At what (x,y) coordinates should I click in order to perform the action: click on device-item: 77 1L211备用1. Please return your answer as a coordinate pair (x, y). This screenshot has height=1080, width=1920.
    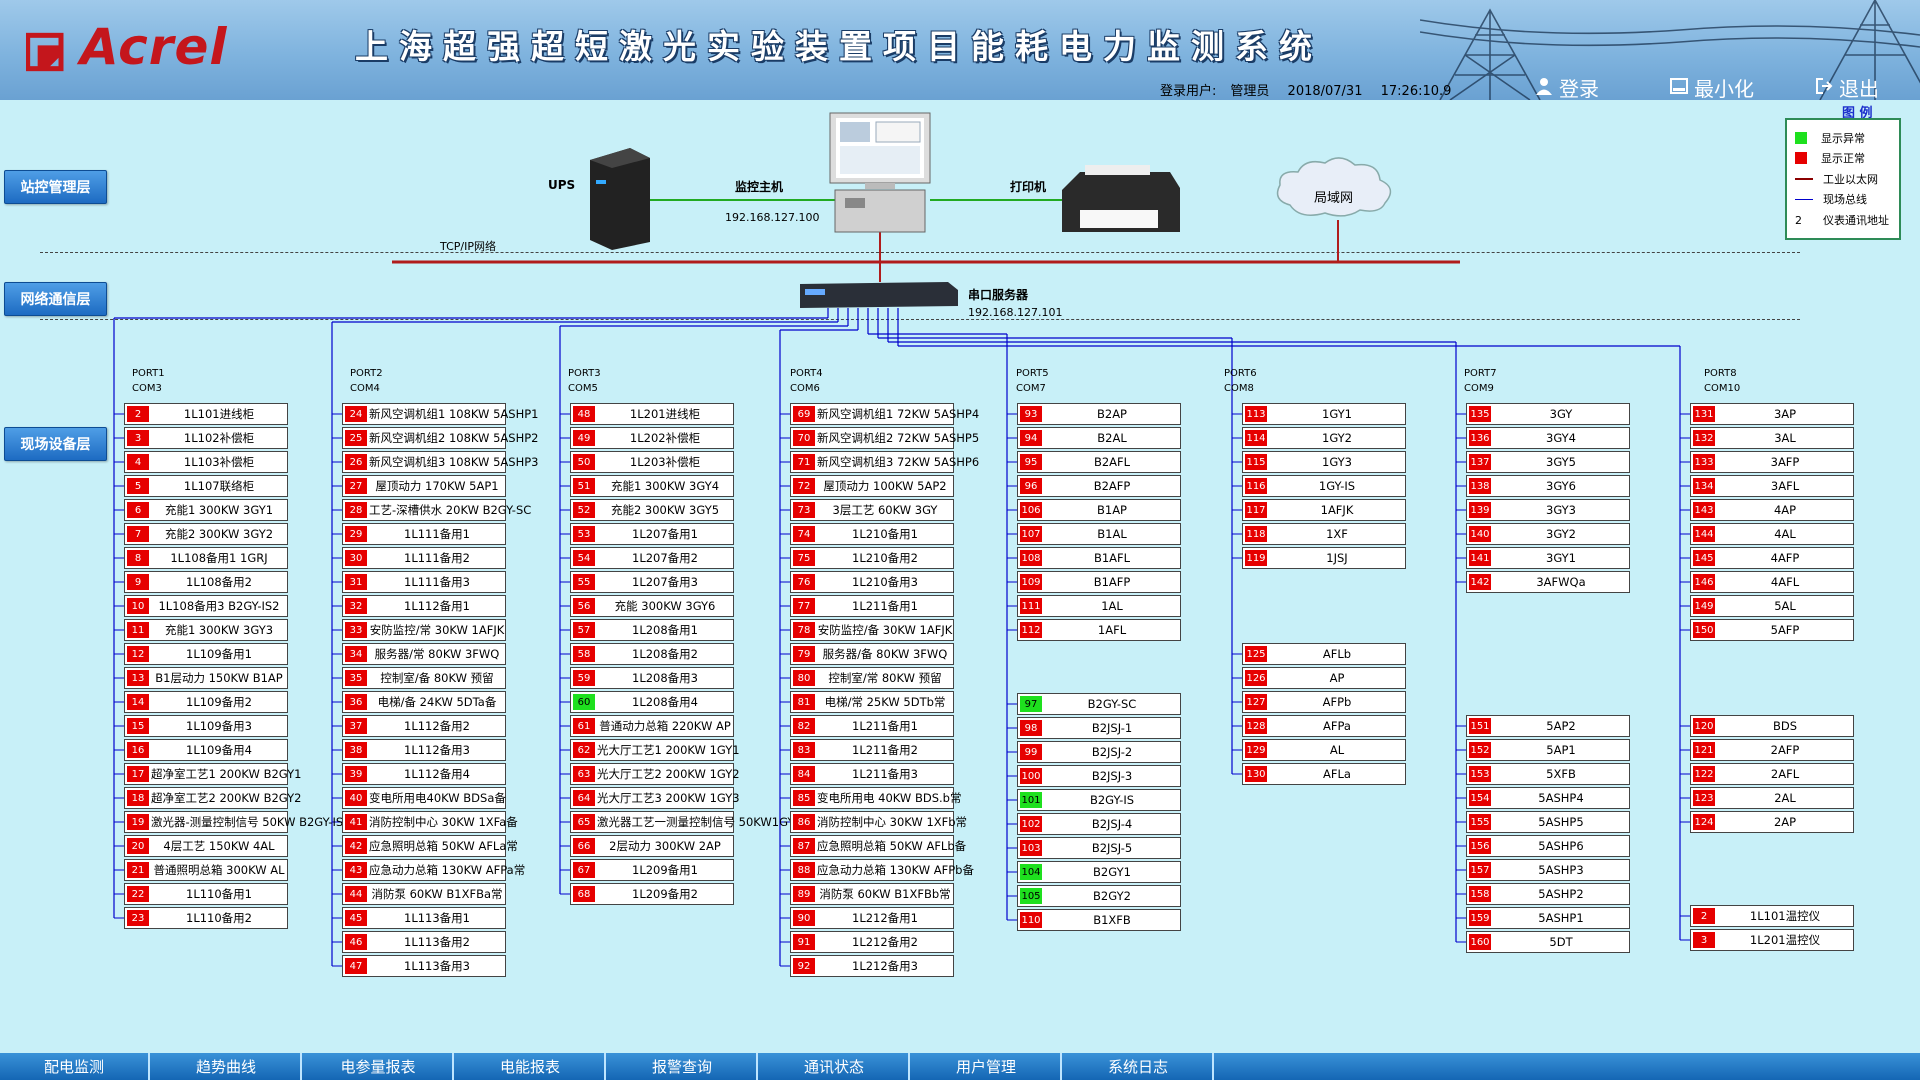
    Looking at the image, I should click on (872, 606).